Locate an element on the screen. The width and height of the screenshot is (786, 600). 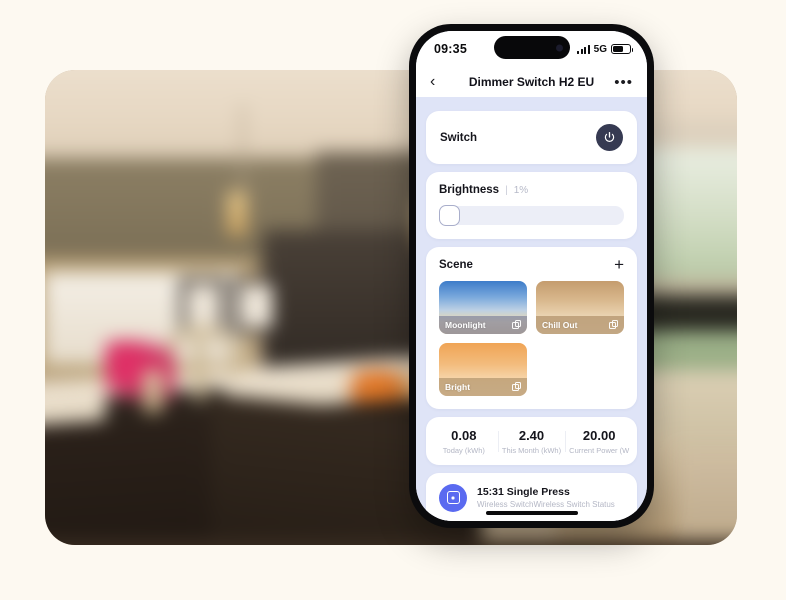
more-options-icon: ••• is located at coordinates (623, 82).